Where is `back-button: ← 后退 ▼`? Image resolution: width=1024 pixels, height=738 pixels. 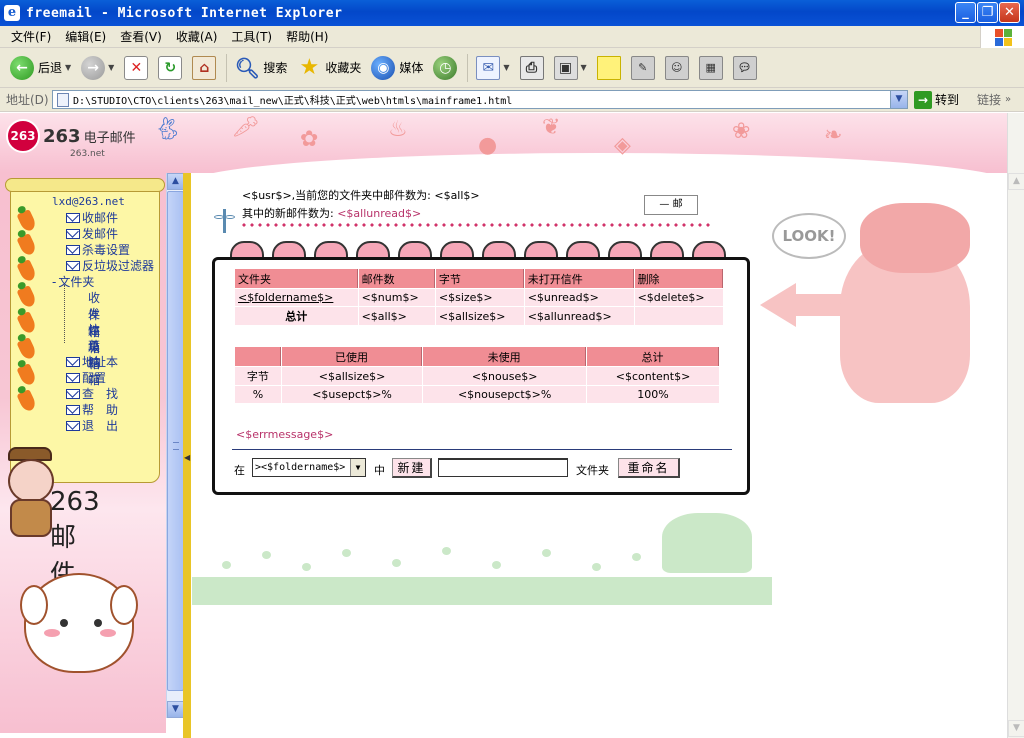
back-button: ← 后退 ▼ is located at coordinates (40, 68).